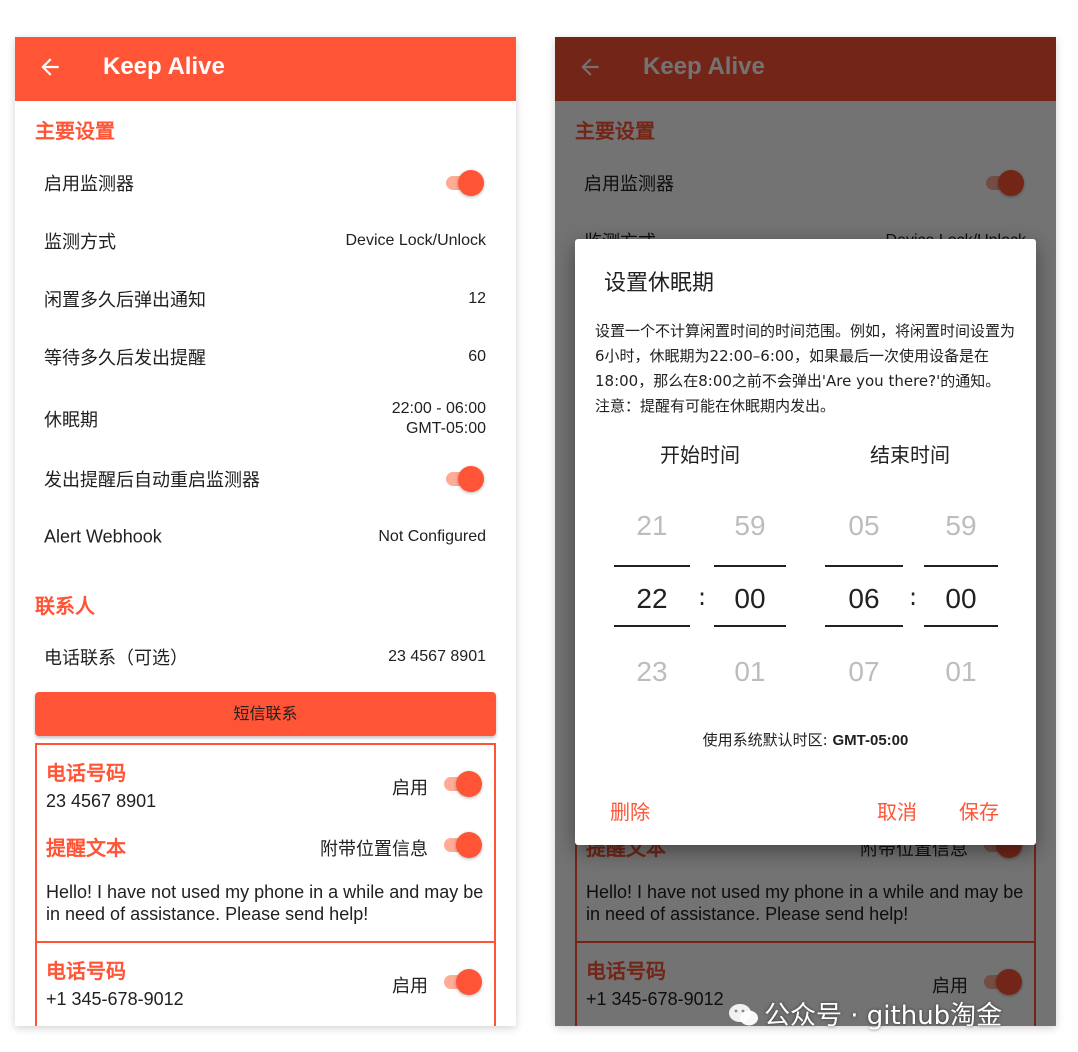 The image size is (1078, 1052). Describe the element at coordinates (438, 408) in the screenshot. I see `rest-period-range: 22:00 - 06:00` at that location.